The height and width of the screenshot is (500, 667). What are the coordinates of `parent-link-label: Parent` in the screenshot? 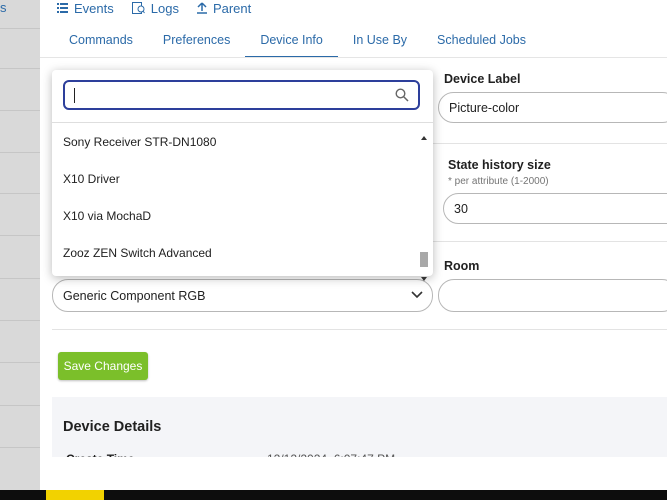 It's located at (232, 8).